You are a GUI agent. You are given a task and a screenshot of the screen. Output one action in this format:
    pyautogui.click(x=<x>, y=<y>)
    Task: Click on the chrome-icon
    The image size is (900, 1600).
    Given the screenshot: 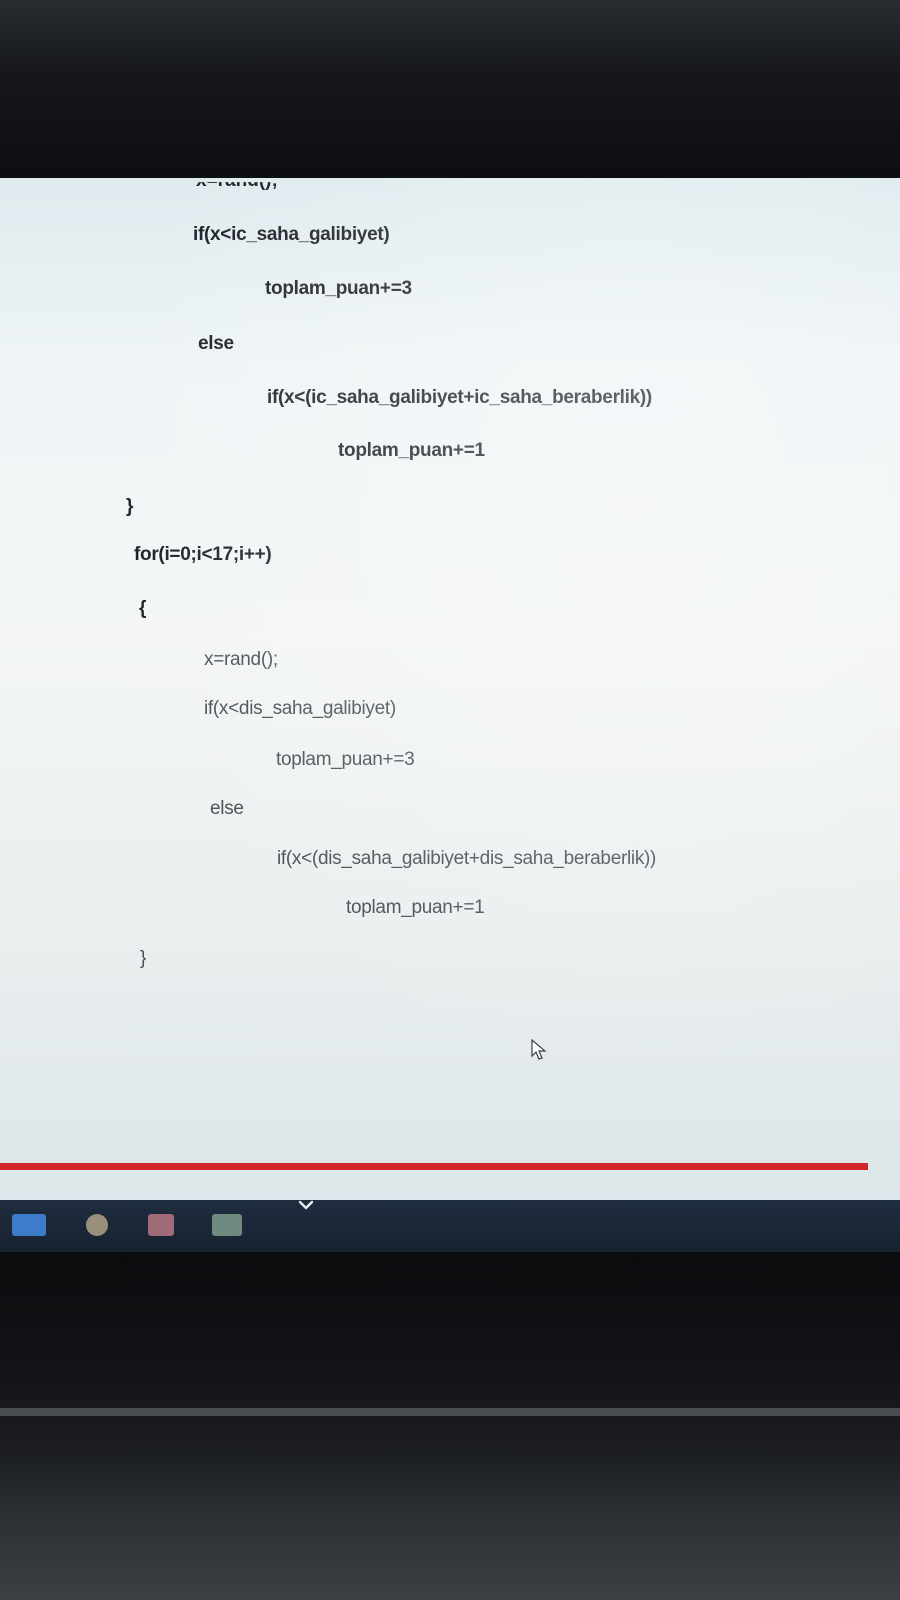 What is the action you would take?
    pyautogui.click(x=97, y=1225)
    